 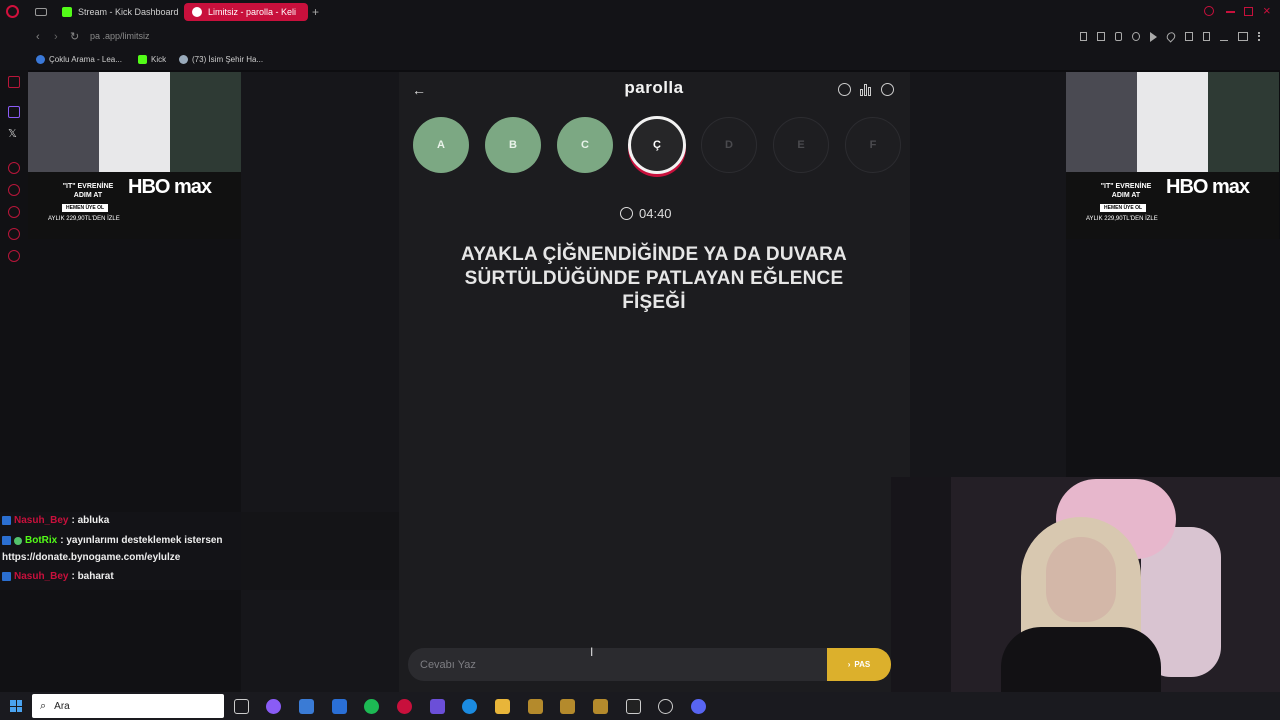 I want to click on download-icon, so click(x=1224, y=36).